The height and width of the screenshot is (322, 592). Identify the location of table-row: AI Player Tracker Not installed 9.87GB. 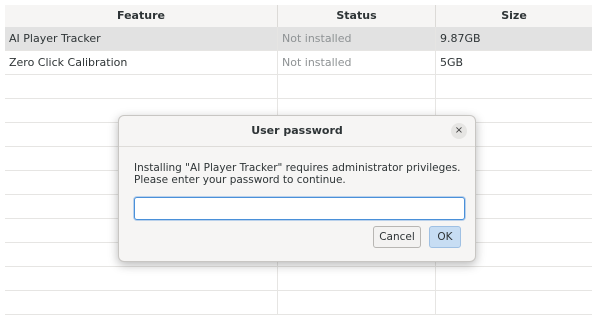
(298, 39).